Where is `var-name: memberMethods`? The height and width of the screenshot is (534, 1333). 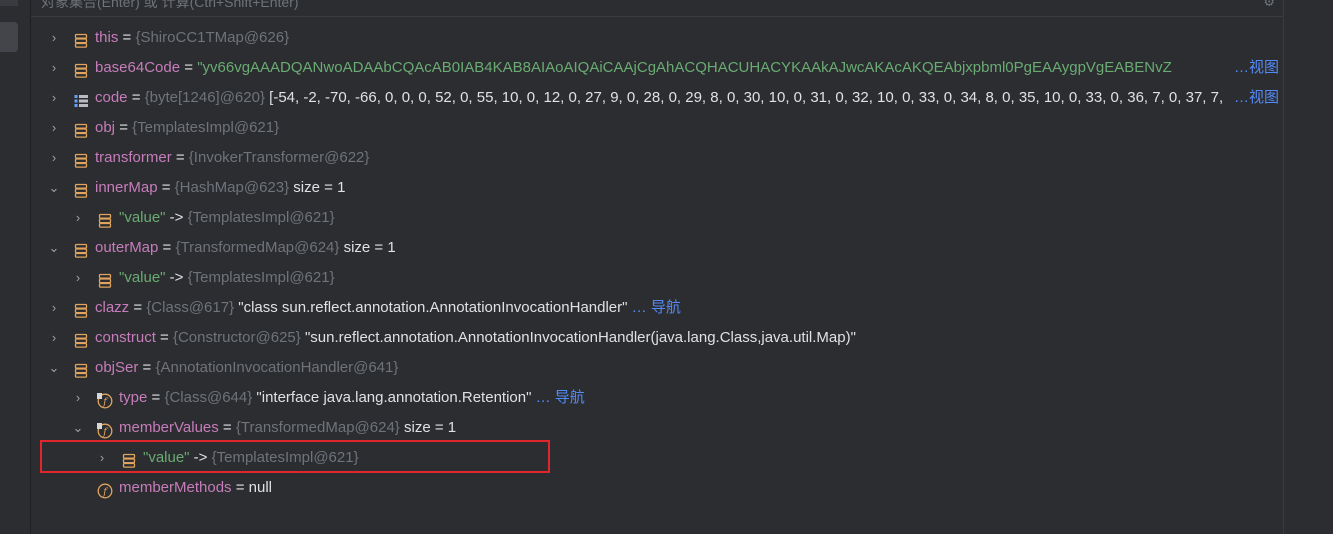 var-name: memberMethods is located at coordinates (175, 487).